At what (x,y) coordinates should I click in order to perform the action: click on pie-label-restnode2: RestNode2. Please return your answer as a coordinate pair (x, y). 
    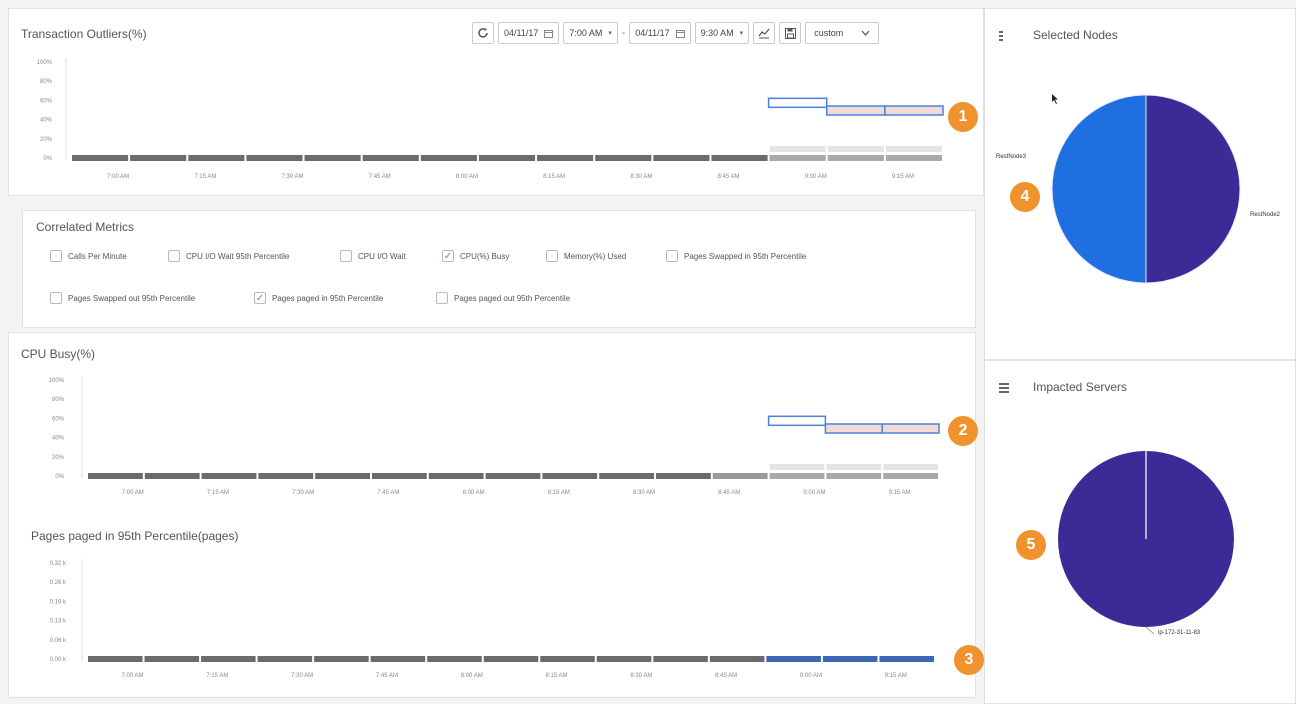
    Looking at the image, I should click on (1265, 215).